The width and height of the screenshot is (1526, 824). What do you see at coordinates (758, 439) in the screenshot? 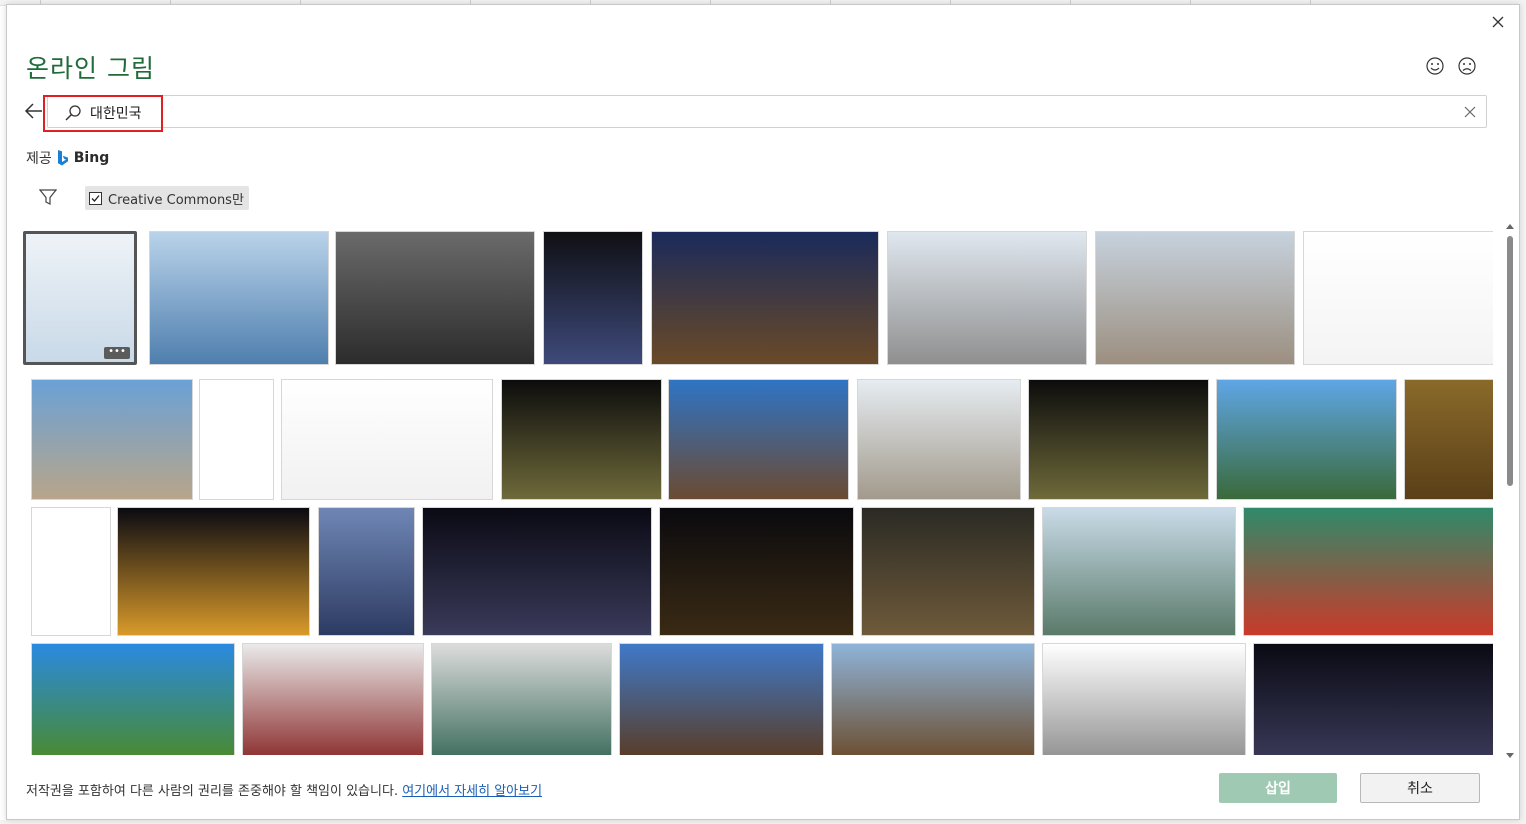
I see `image-result-palace-roof-blue-sky` at bounding box center [758, 439].